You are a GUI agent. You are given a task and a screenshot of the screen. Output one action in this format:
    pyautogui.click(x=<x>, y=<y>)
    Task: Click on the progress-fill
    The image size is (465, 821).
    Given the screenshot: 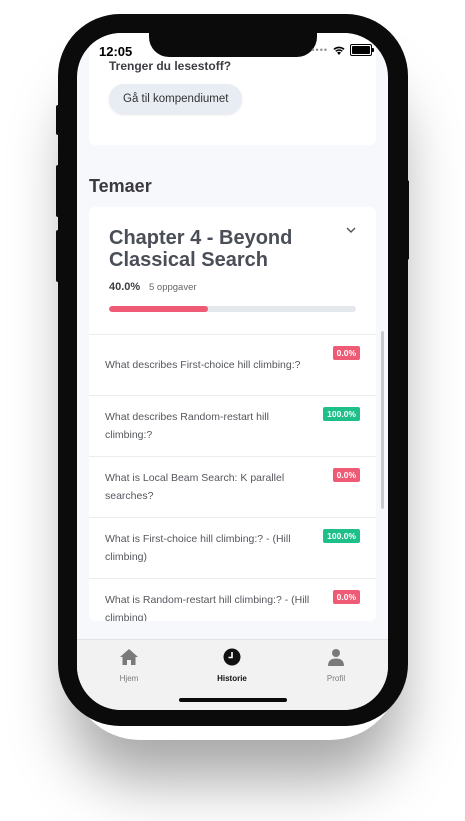 What is the action you would take?
    pyautogui.click(x=158, y=309)
    